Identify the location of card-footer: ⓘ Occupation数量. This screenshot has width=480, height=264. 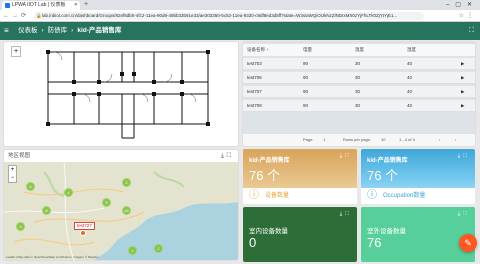
(418, 196).